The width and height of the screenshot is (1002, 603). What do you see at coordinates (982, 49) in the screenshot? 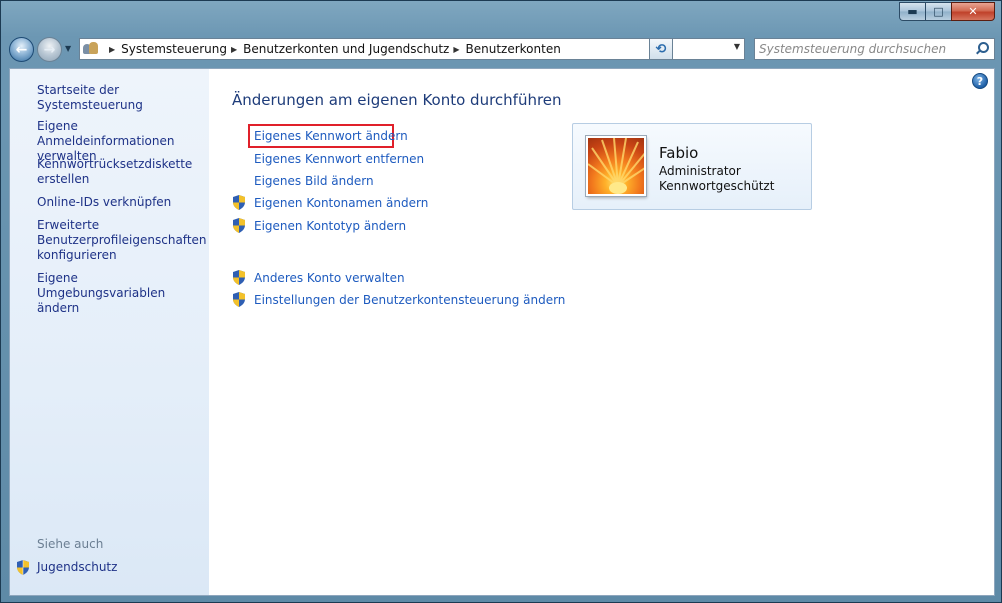
I see `search-icon` at bounding box center [982, 49].